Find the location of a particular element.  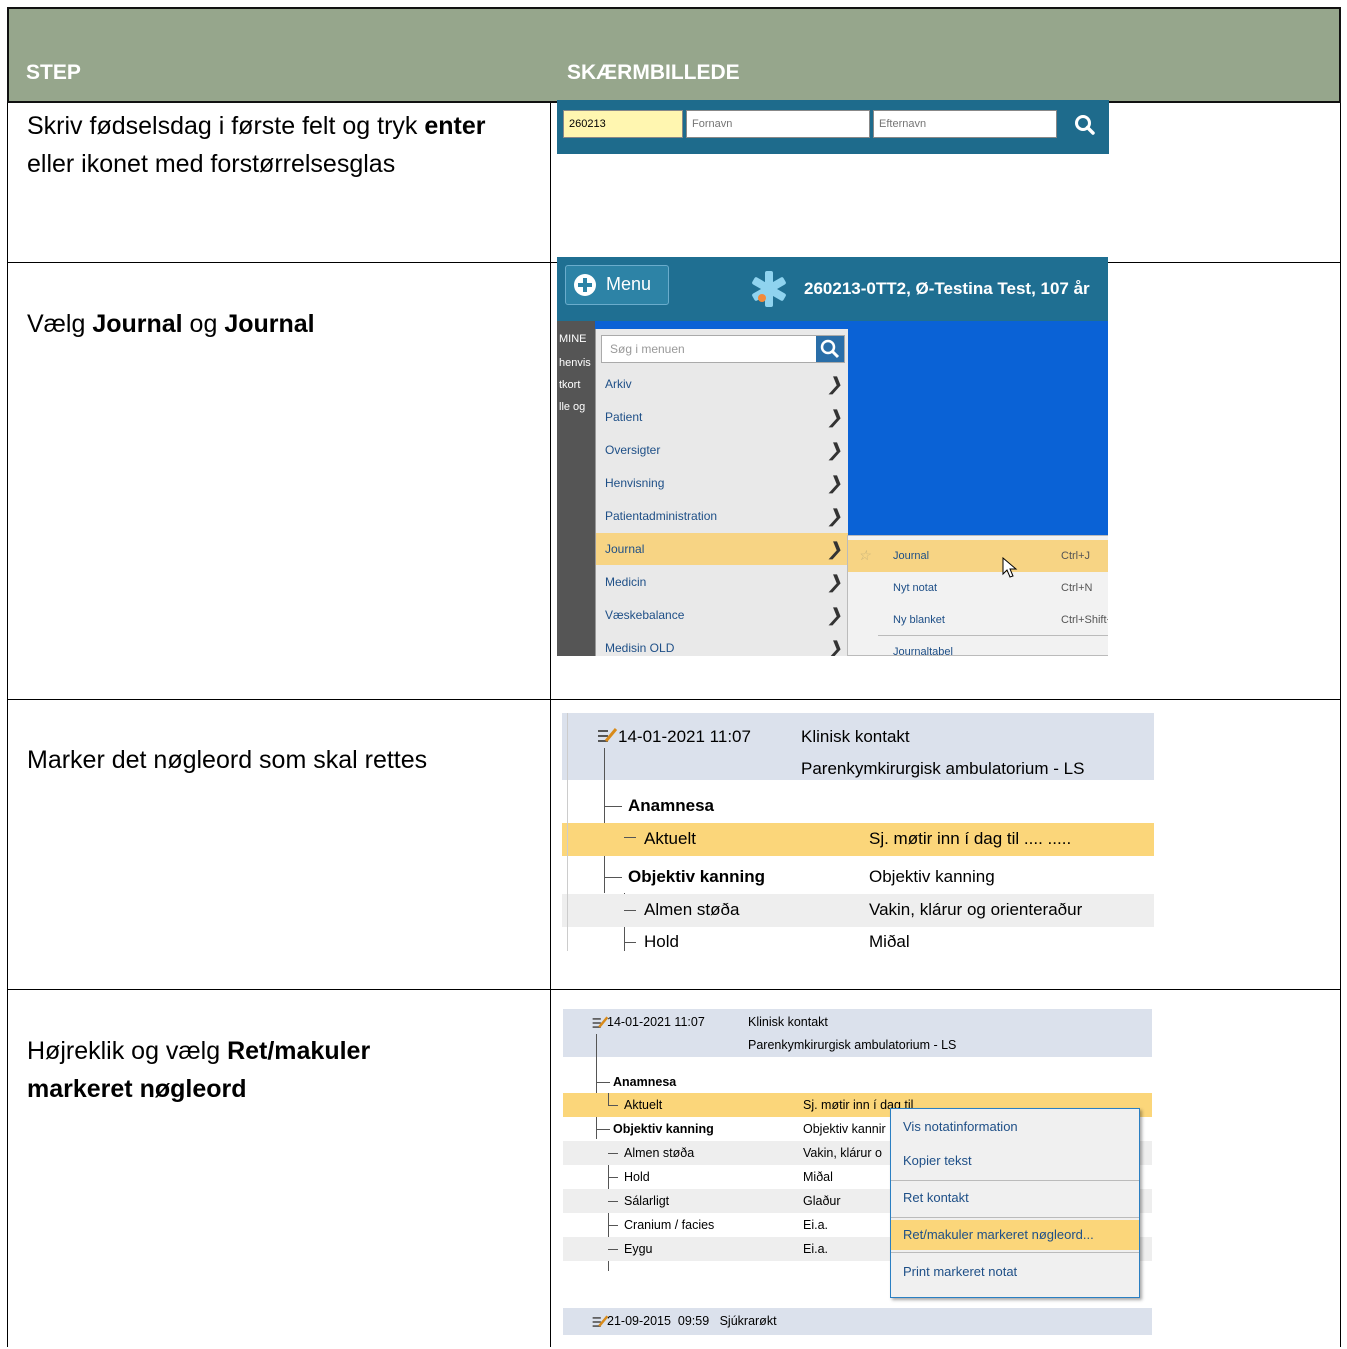

next-note-header: 21-09-2015 09:59 Sjúkrarøkt is located at coordinates (857, 1321).